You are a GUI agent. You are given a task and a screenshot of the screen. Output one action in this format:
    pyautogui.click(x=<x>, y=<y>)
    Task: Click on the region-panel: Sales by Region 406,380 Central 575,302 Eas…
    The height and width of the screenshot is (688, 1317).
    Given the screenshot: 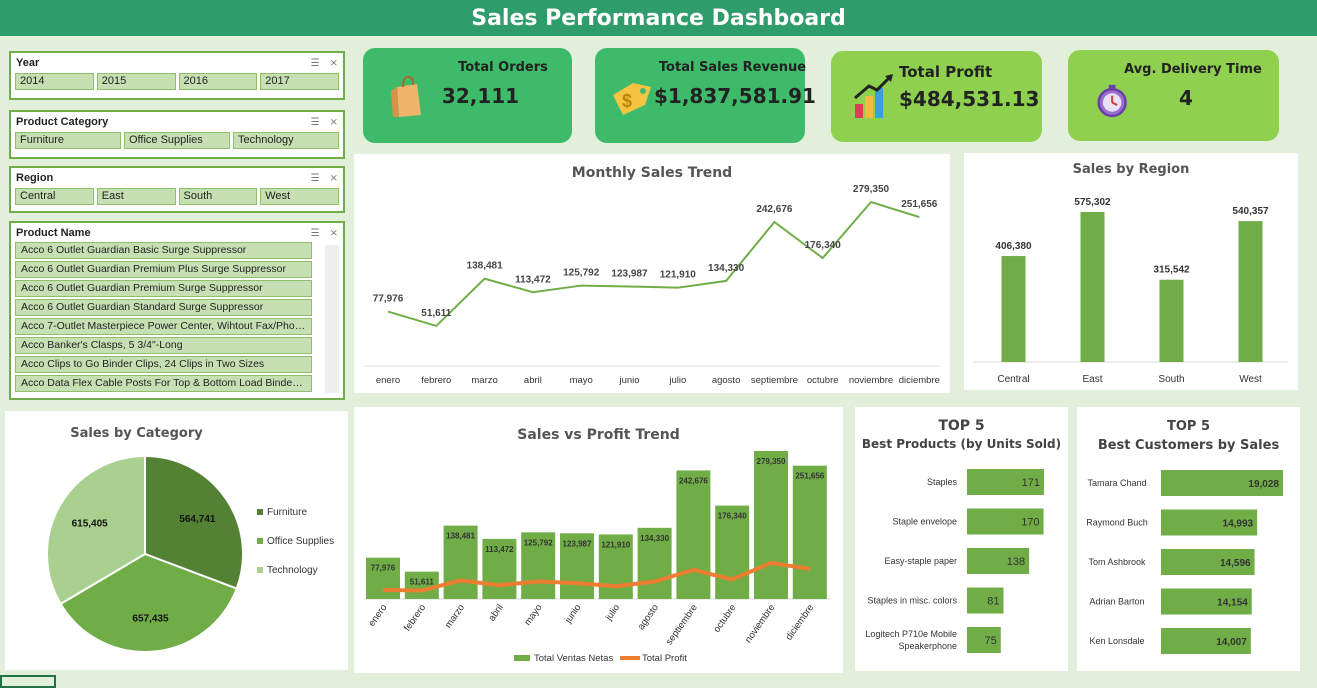 What is the action you would take?
    pyautogui.click(x=1131, y=271)
    